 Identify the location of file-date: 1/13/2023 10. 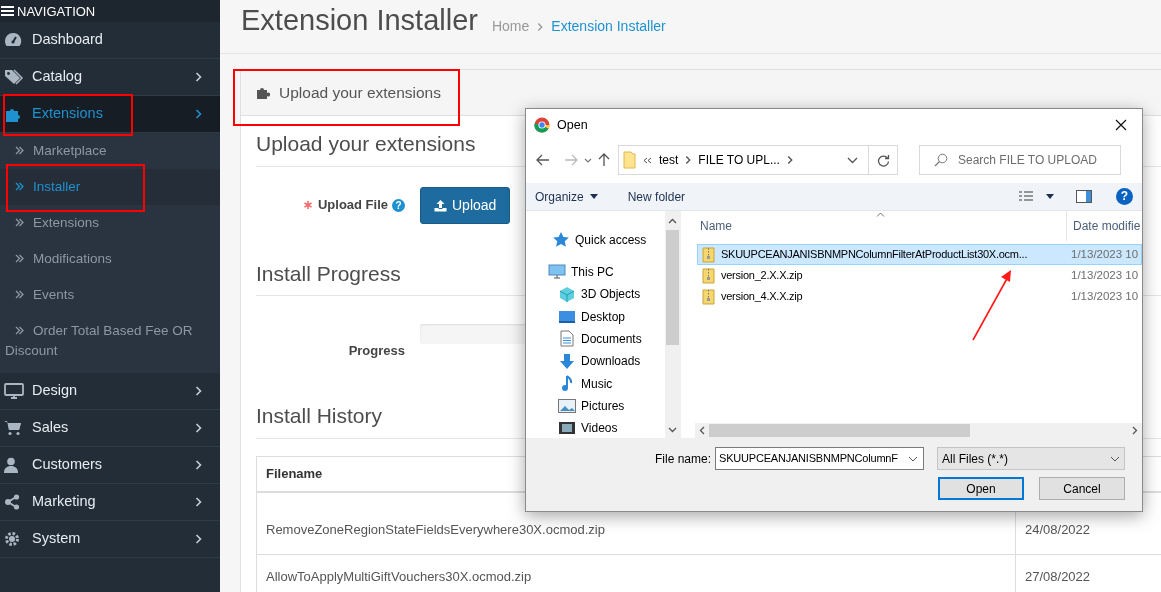
(1104, 275).